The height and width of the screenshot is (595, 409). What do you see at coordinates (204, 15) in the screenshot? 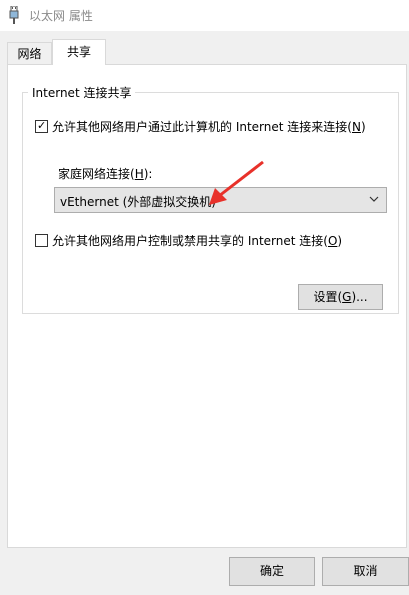
I see `title-bar: 以太网 属性` at bounding box center [204, 15].